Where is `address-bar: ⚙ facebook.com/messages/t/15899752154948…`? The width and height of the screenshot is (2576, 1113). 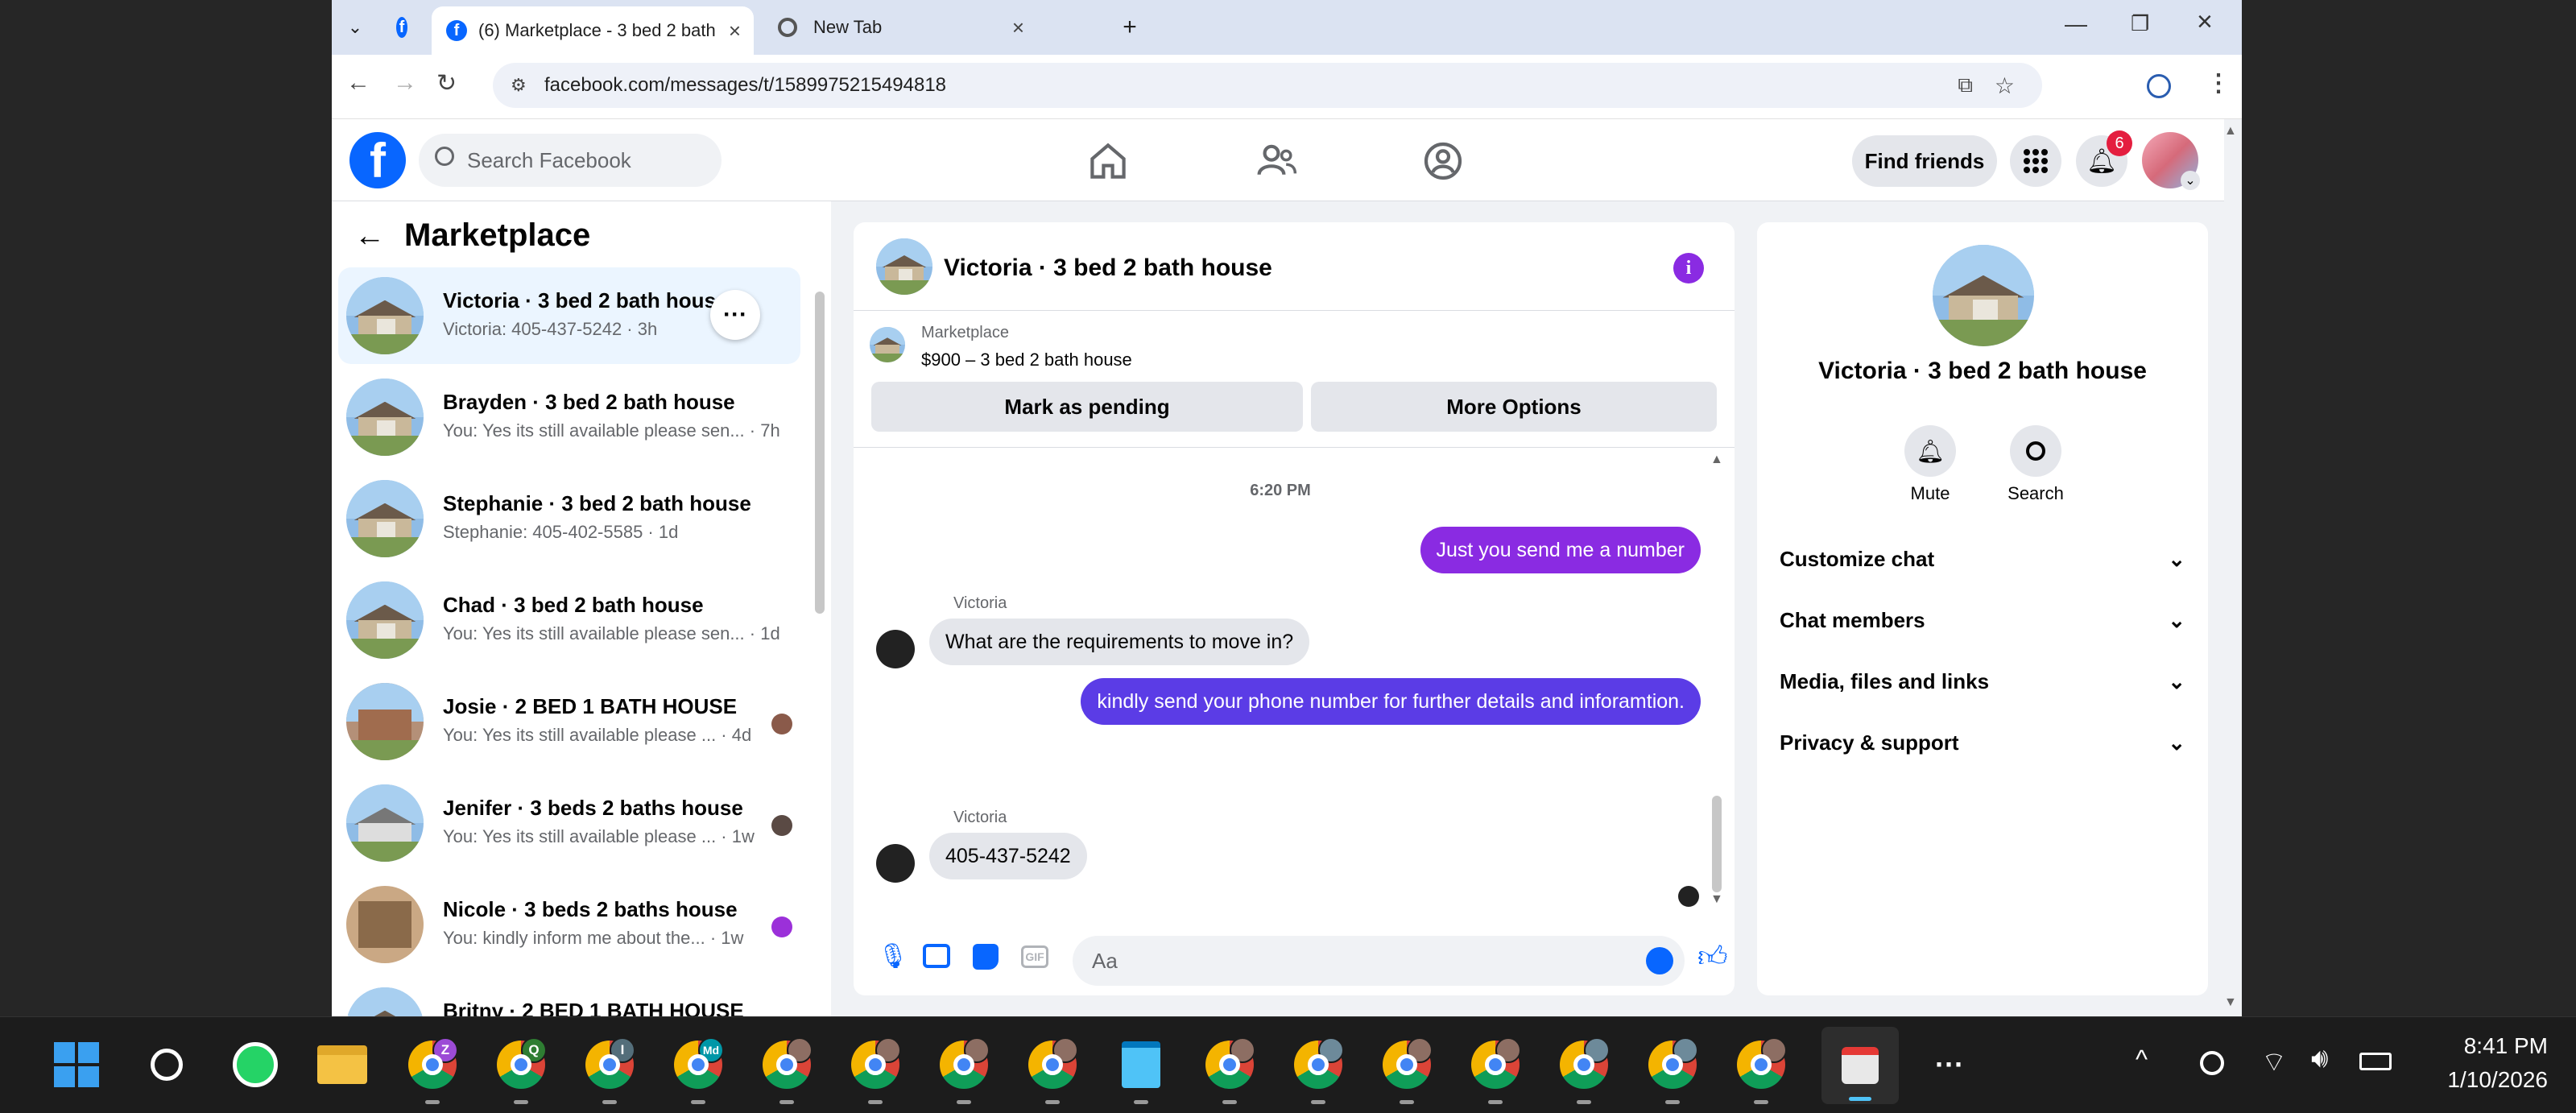
address-bar: ⚙ facebook.com/messages/t/15899752154948… is located at coordinates (1268, 86).